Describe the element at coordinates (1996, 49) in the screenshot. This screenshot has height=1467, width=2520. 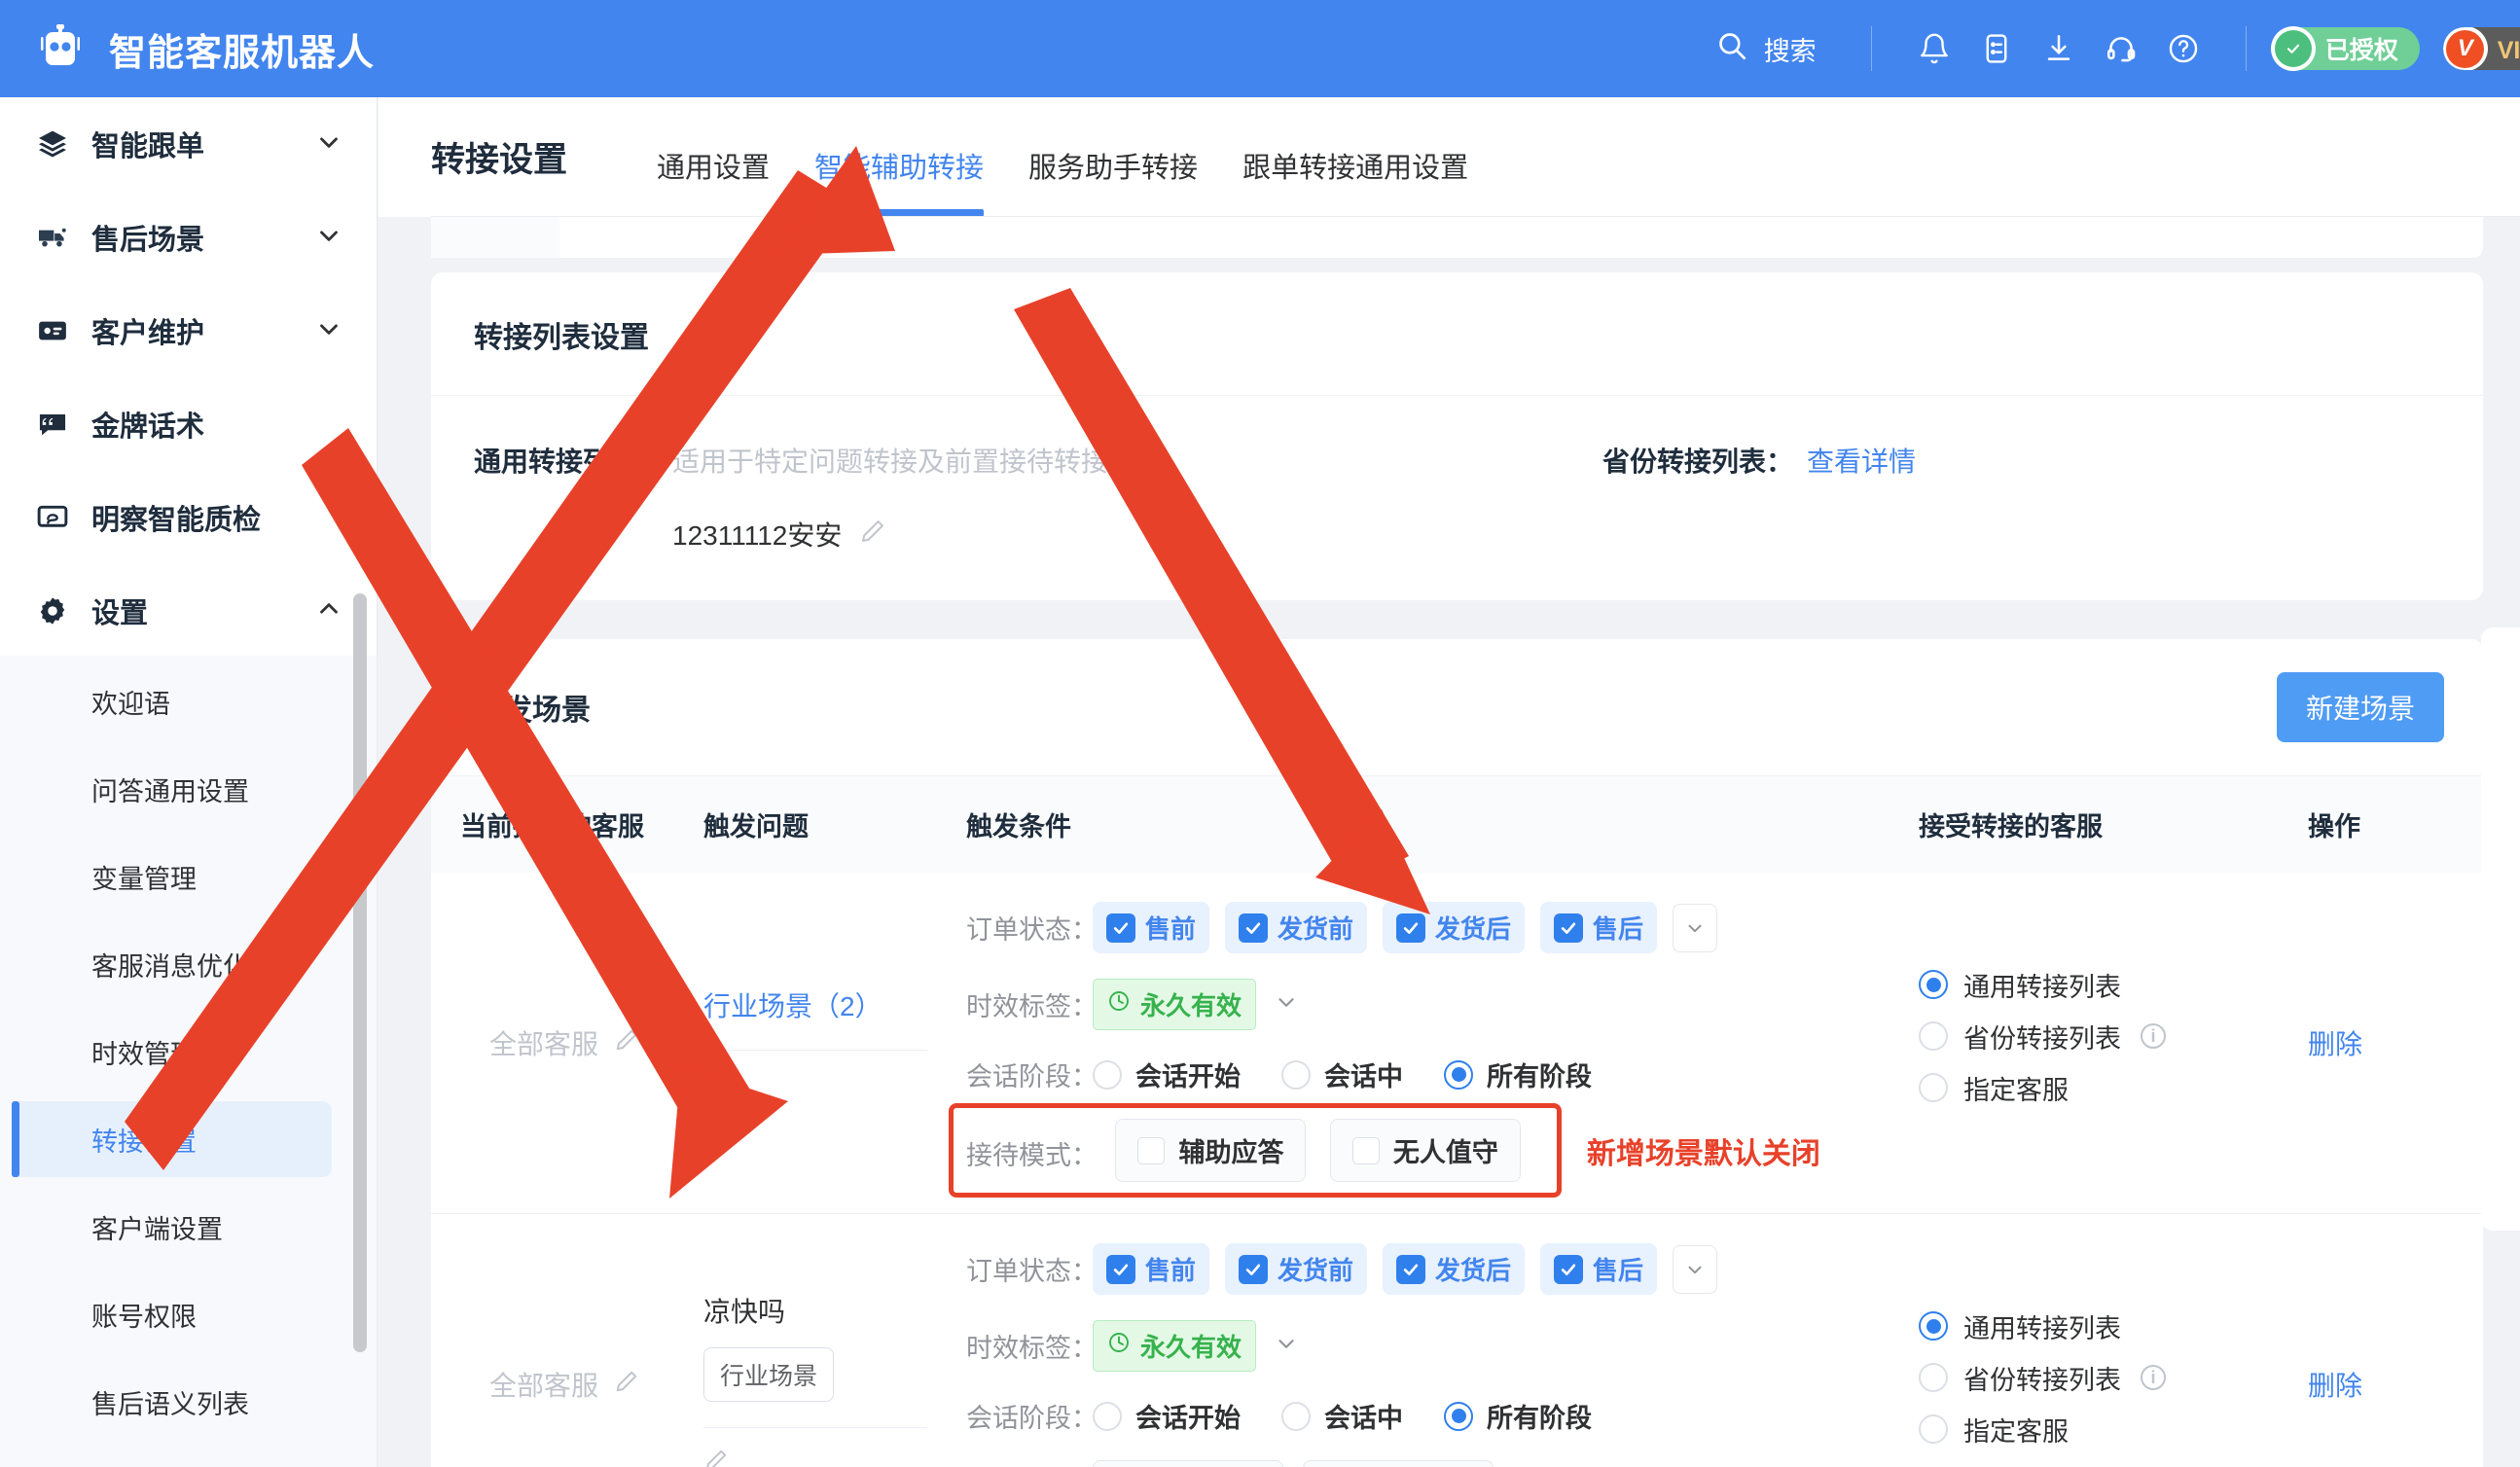
I see `clipboard-icon` at that location.